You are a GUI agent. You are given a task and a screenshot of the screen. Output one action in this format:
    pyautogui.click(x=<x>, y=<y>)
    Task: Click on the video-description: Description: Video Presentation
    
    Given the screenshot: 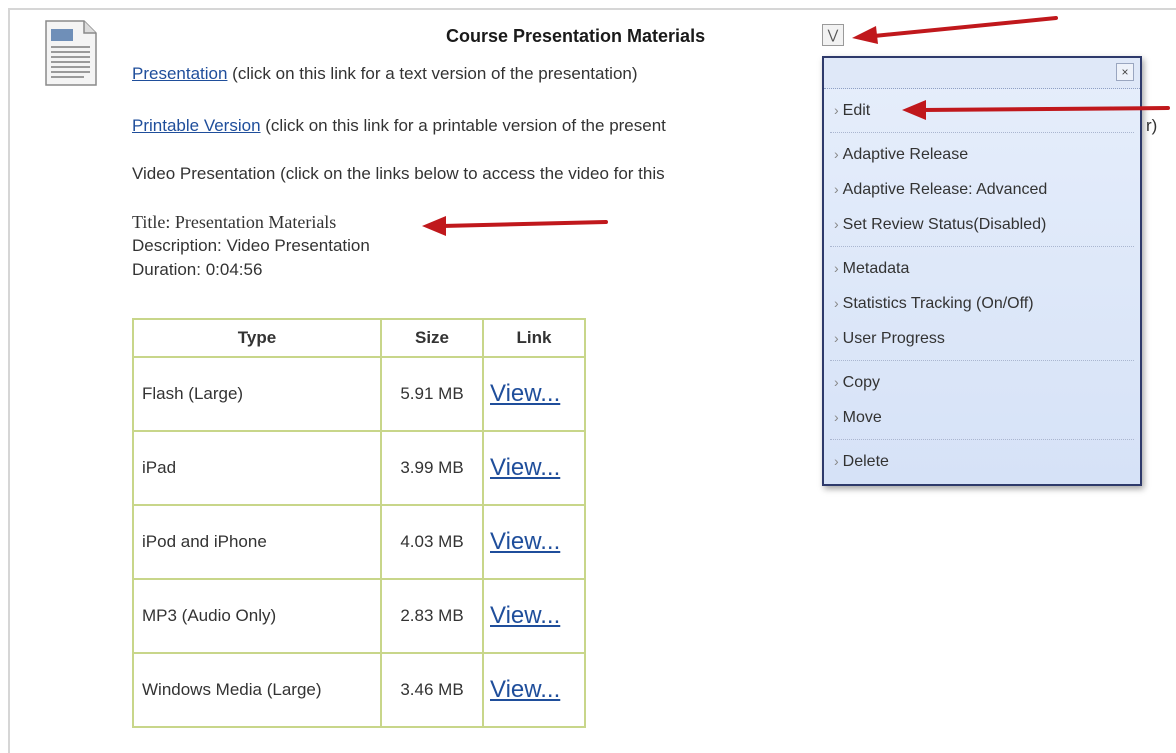 What is the action you would take?
    pyautogui.click(x=251, y=245)
    